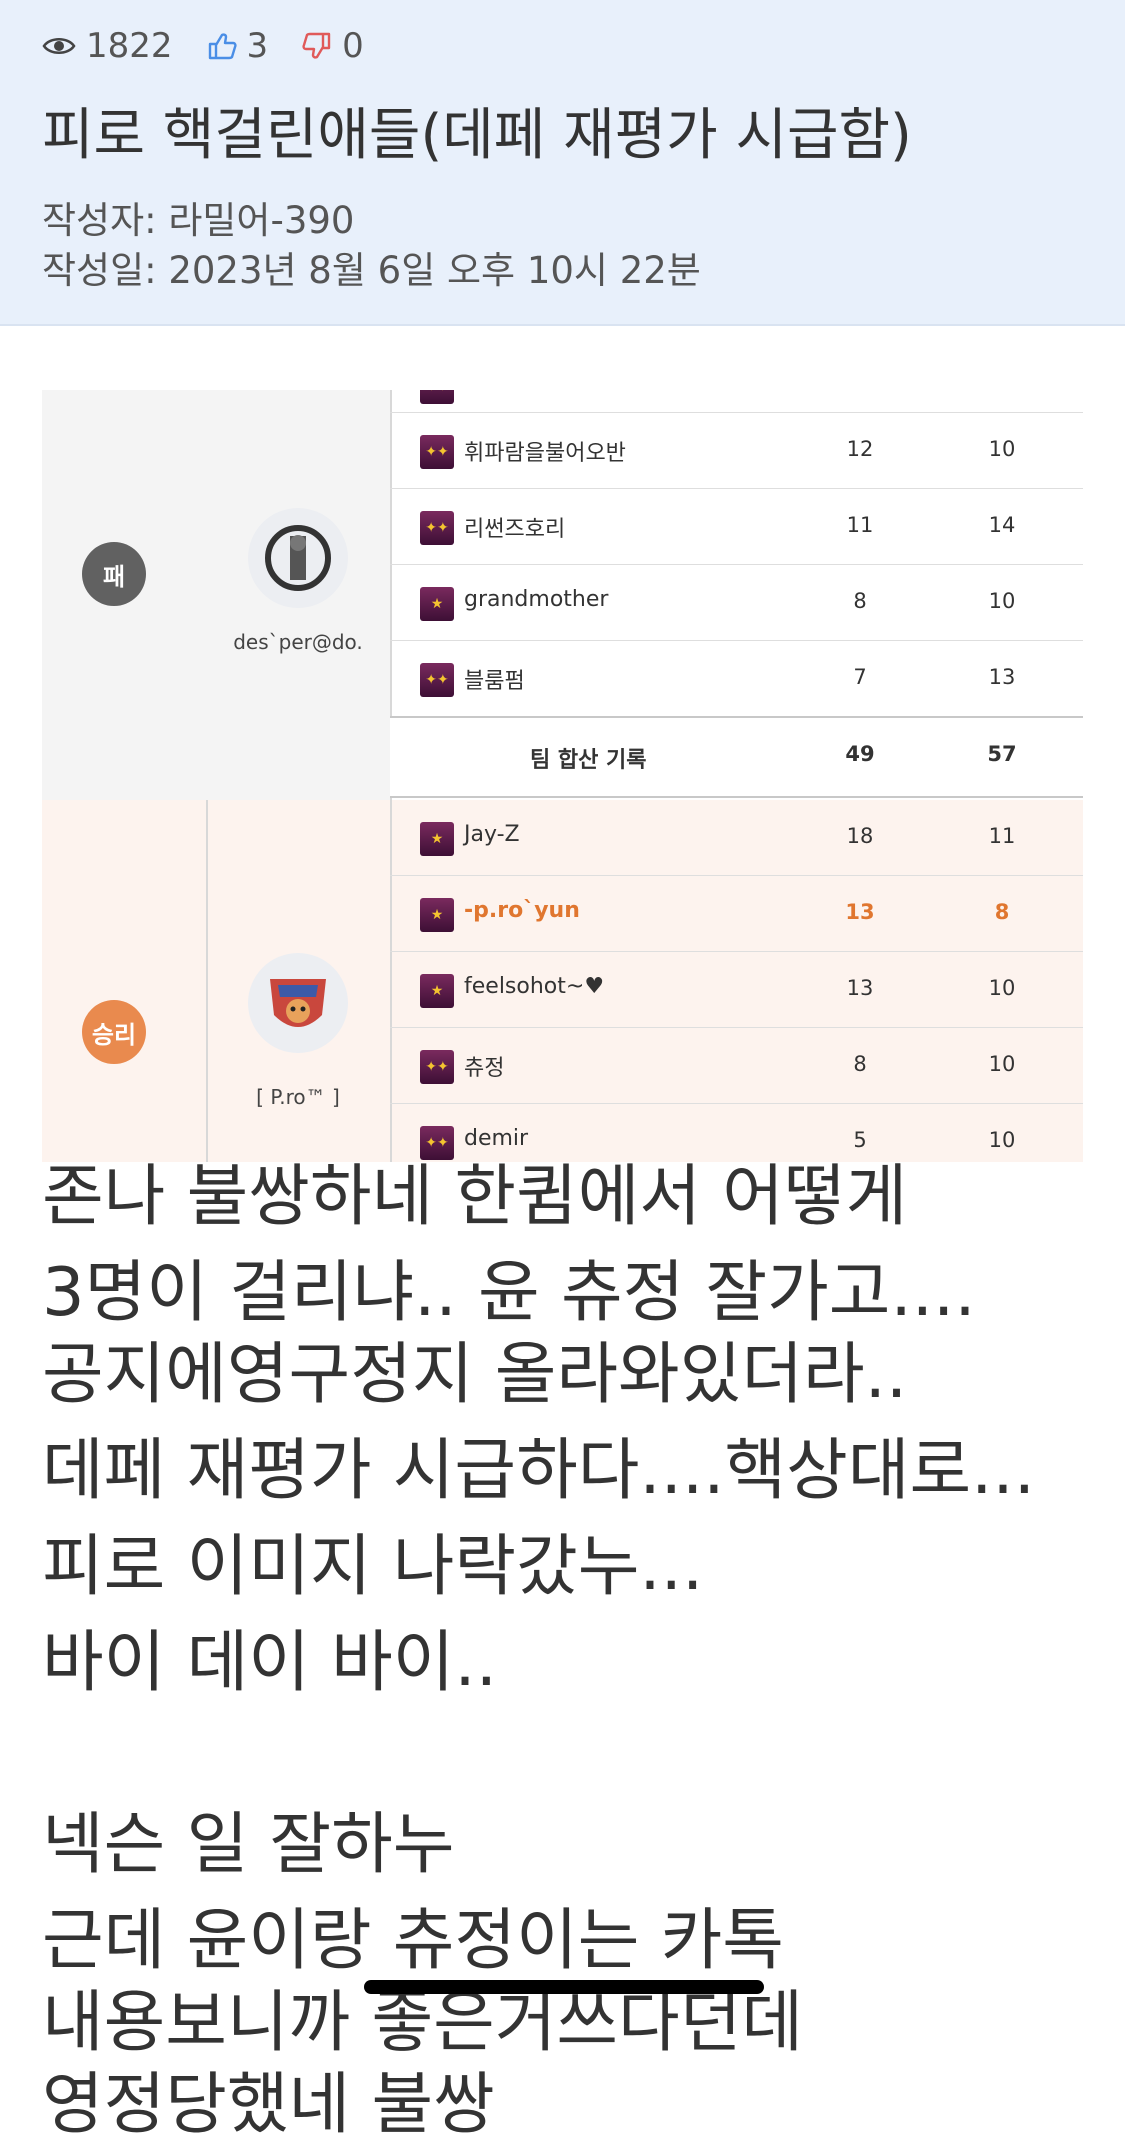 Image resolution: width=1125 pixels, height=2145 pixels. What do you see at coordinates (736, 1066) in the screenshot?
I see `table-row: ✦✦ 츄정 8 10` at bounding box center [736, 1066].